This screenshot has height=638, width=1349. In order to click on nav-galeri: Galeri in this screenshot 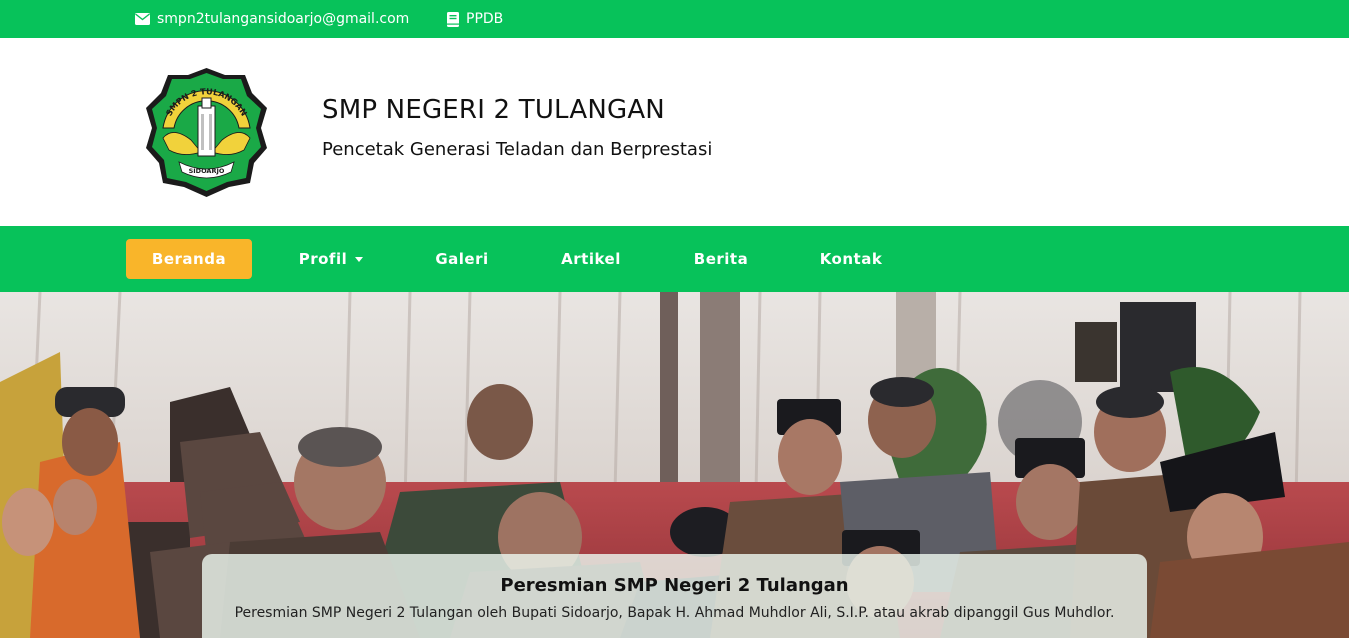, I will do `click(462, 259)`.